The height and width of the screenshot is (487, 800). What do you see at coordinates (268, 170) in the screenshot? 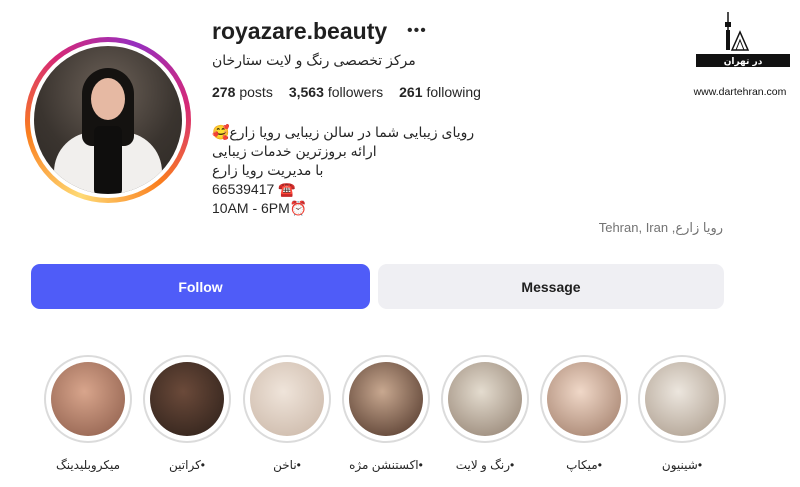
I see `bio-line: با مدیریت رویا زارع` at bounding box center [268, 170].